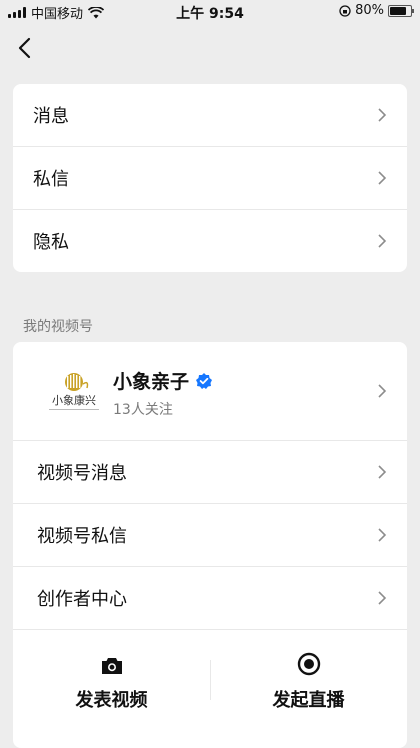 Image resolution: width=420 pixels, height=748 pixels. I want to click on channel-profile-row: 小象康兴 小象亲子 13人关注, so click(210, 391).